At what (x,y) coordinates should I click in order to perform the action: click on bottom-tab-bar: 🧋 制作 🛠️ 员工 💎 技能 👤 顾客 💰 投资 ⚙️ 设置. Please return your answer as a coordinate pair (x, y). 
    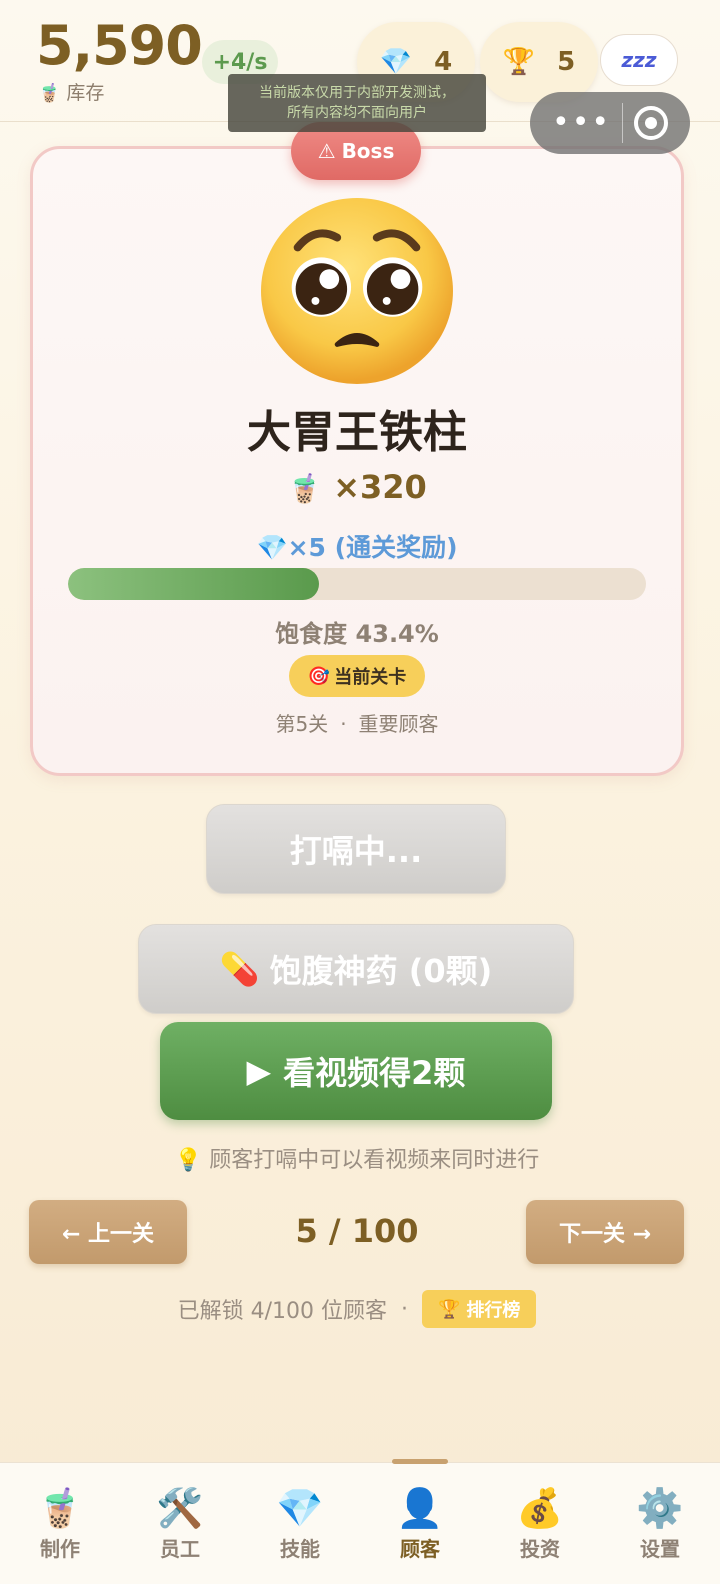
    Looking at the image, I should click on (360, 1521).